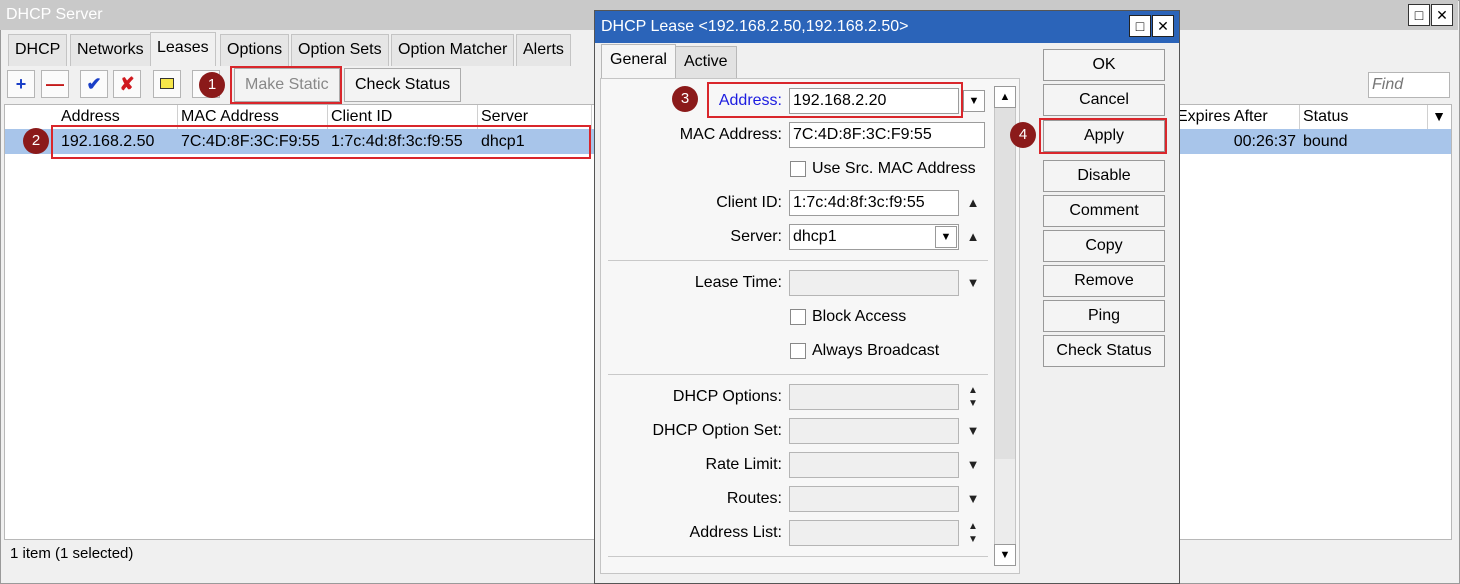  Describe the element at coordinates (21, 84) in the screenshot. I see `add-icon: +` at that location.